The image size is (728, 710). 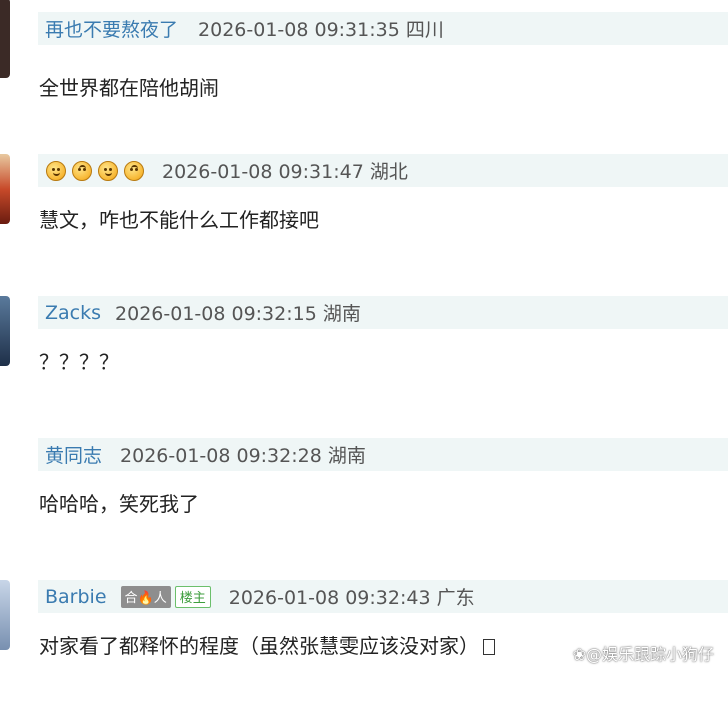 What do you see at coordinates (489, 647) in the screenshot?
I see `missing-glyph-icon` at bounding box center [489, 647].